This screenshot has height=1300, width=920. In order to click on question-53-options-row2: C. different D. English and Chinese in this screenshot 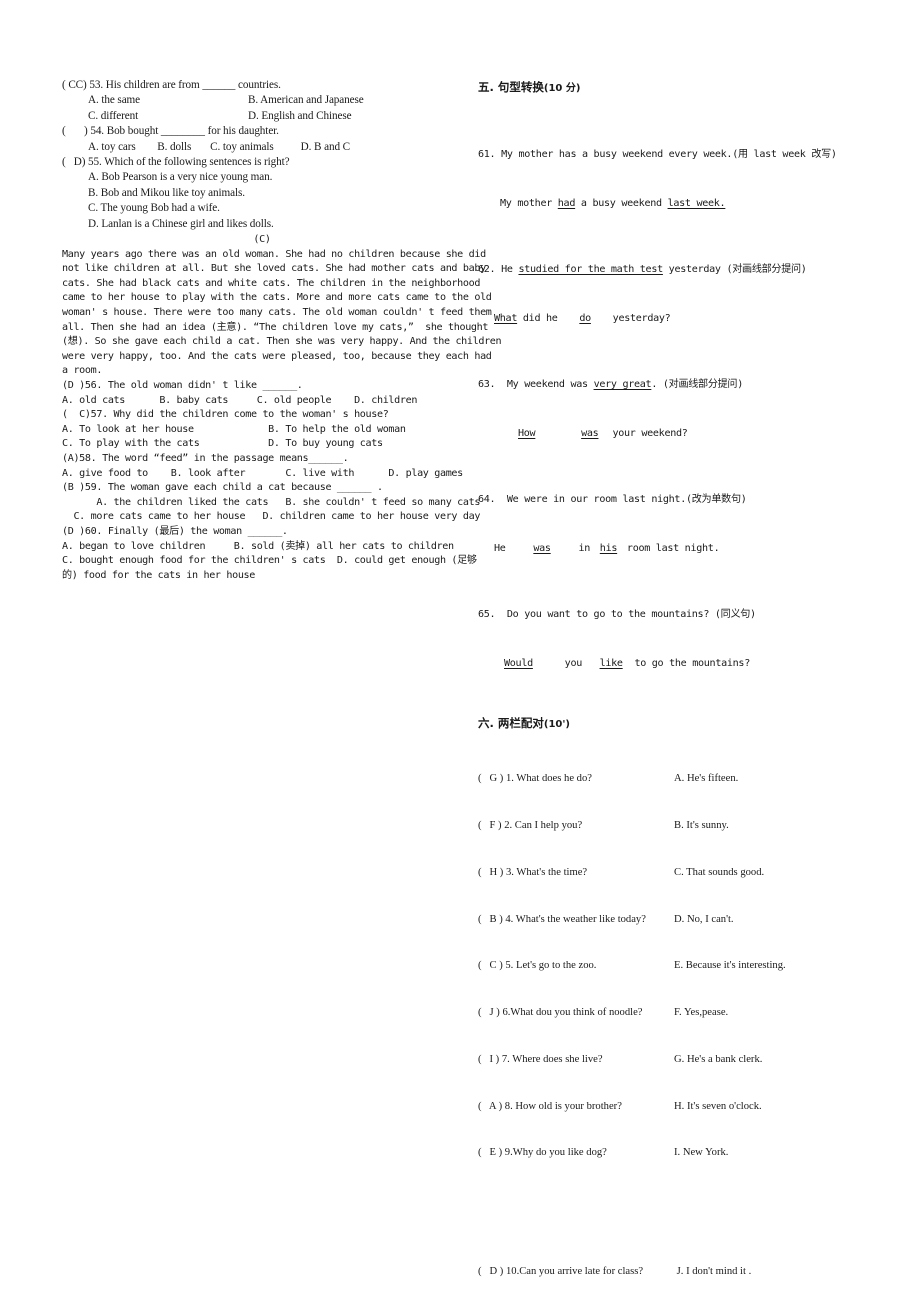, I will do `click(262, 116)`.